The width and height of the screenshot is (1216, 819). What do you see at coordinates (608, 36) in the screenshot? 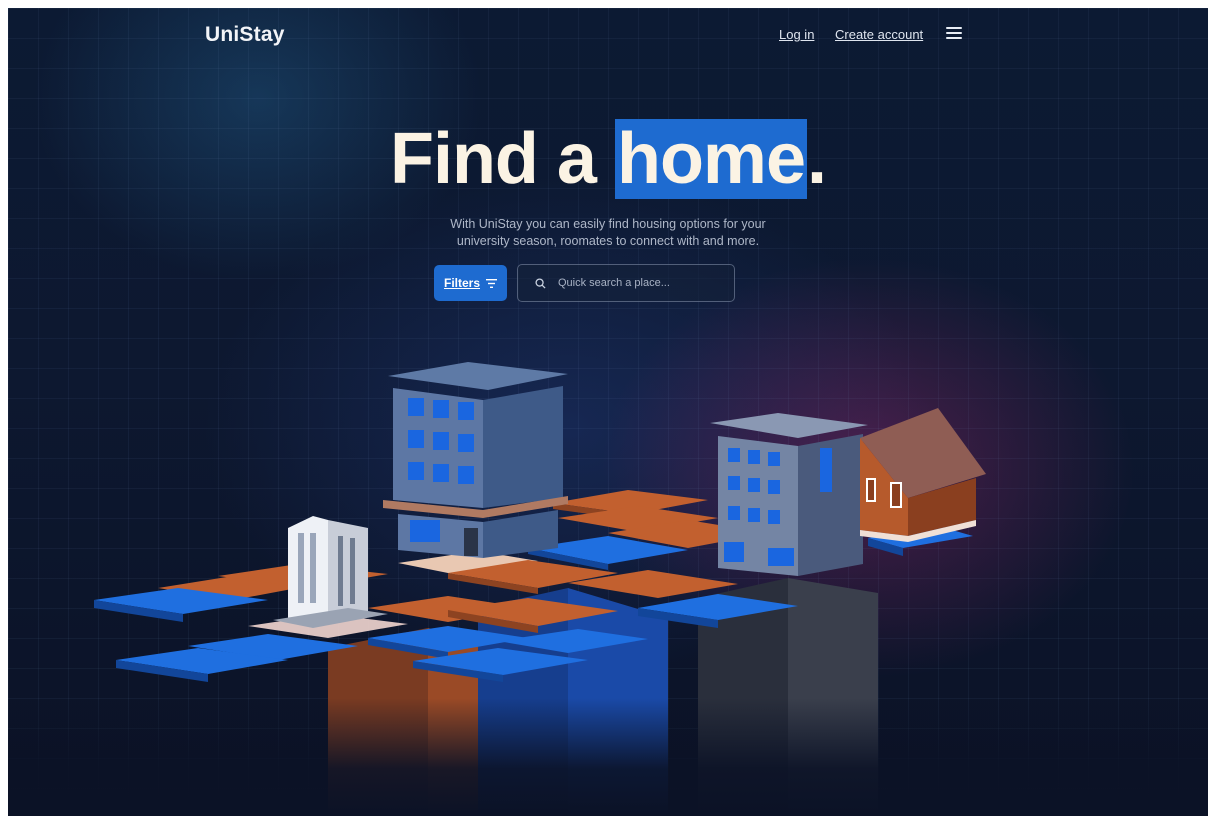
I see `top-nav: UniStay Log in Create account` at bounding box center [608, 36].